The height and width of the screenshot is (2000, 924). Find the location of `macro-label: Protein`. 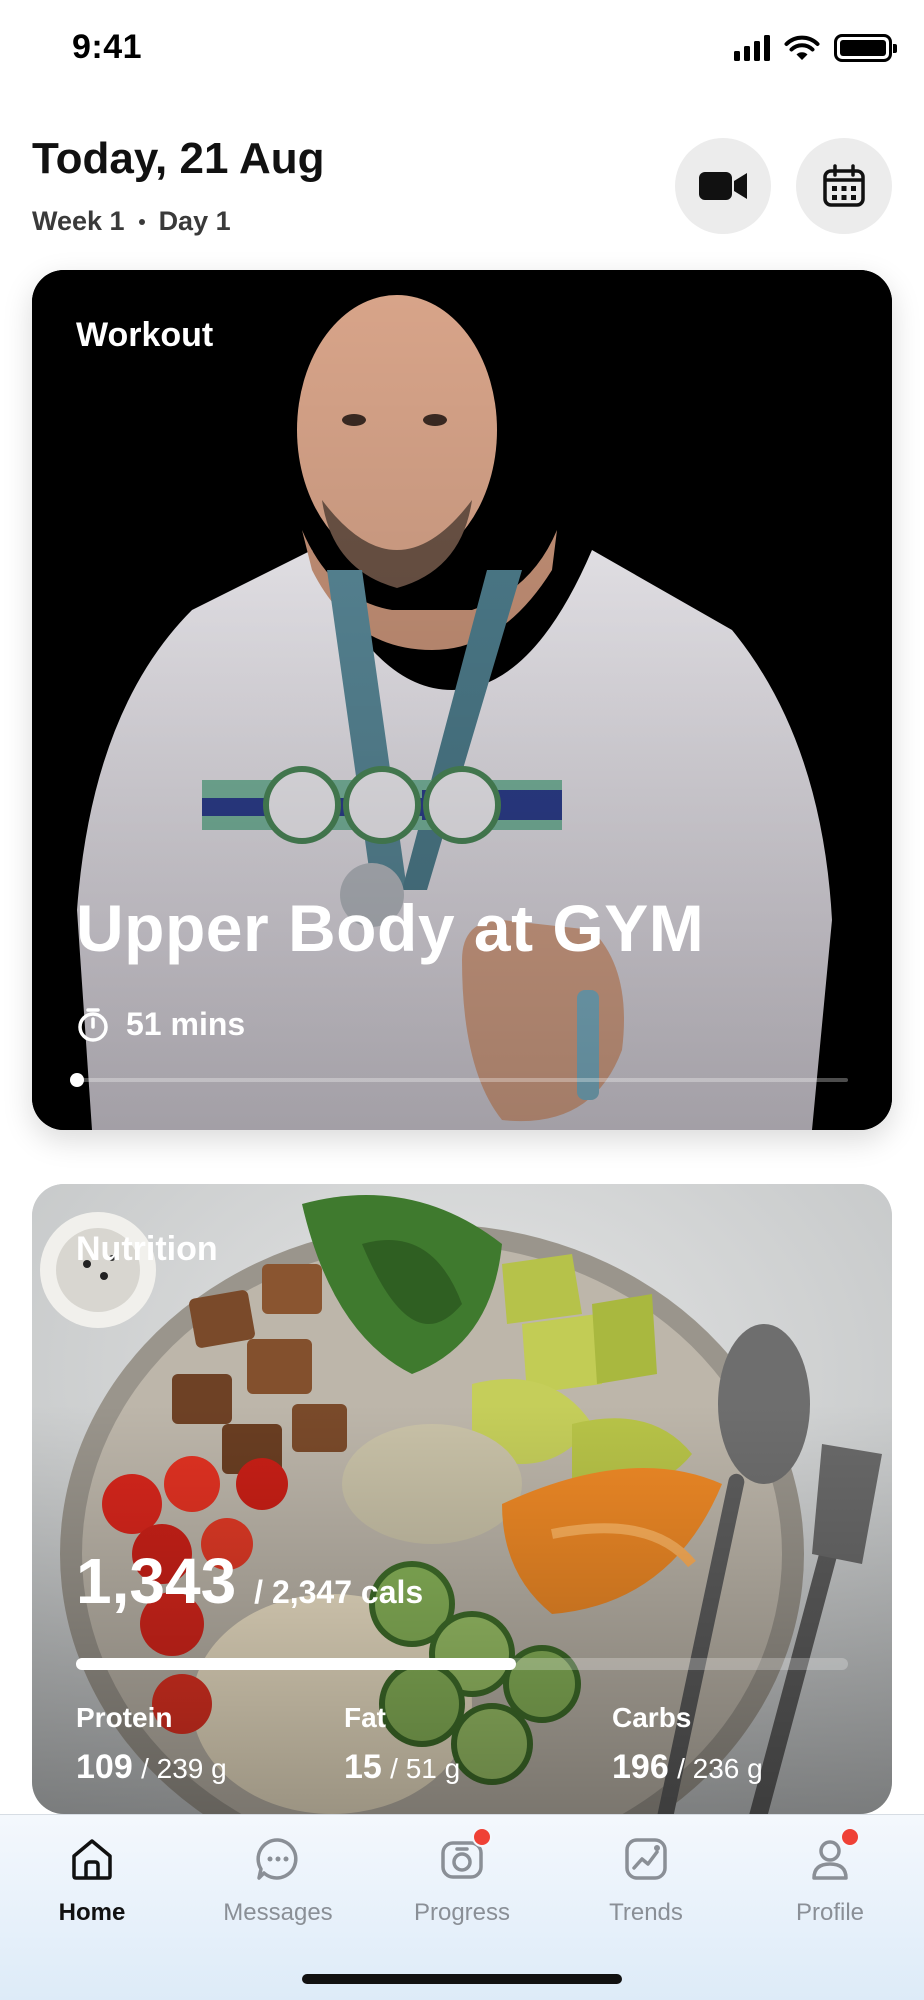

macro-label: Protein is located at coordinates (124, 1717).